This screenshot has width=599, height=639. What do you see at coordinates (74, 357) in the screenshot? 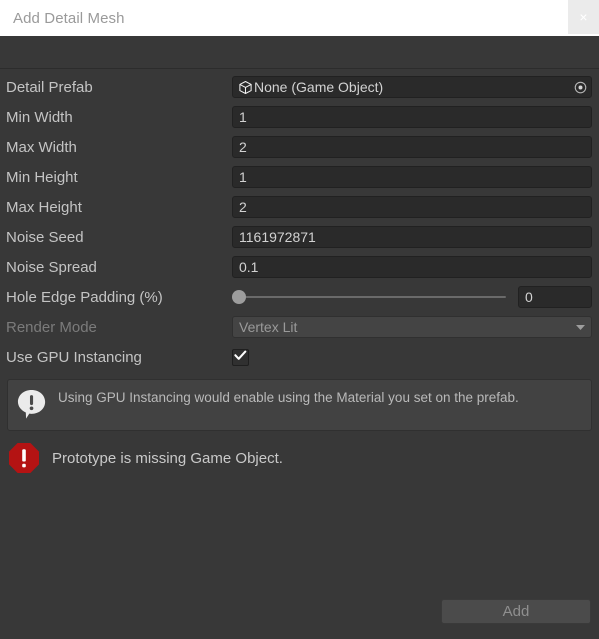
I see `label-use-gpu-instancing: Use GPU Instancing` at bounding box center [74, 357].